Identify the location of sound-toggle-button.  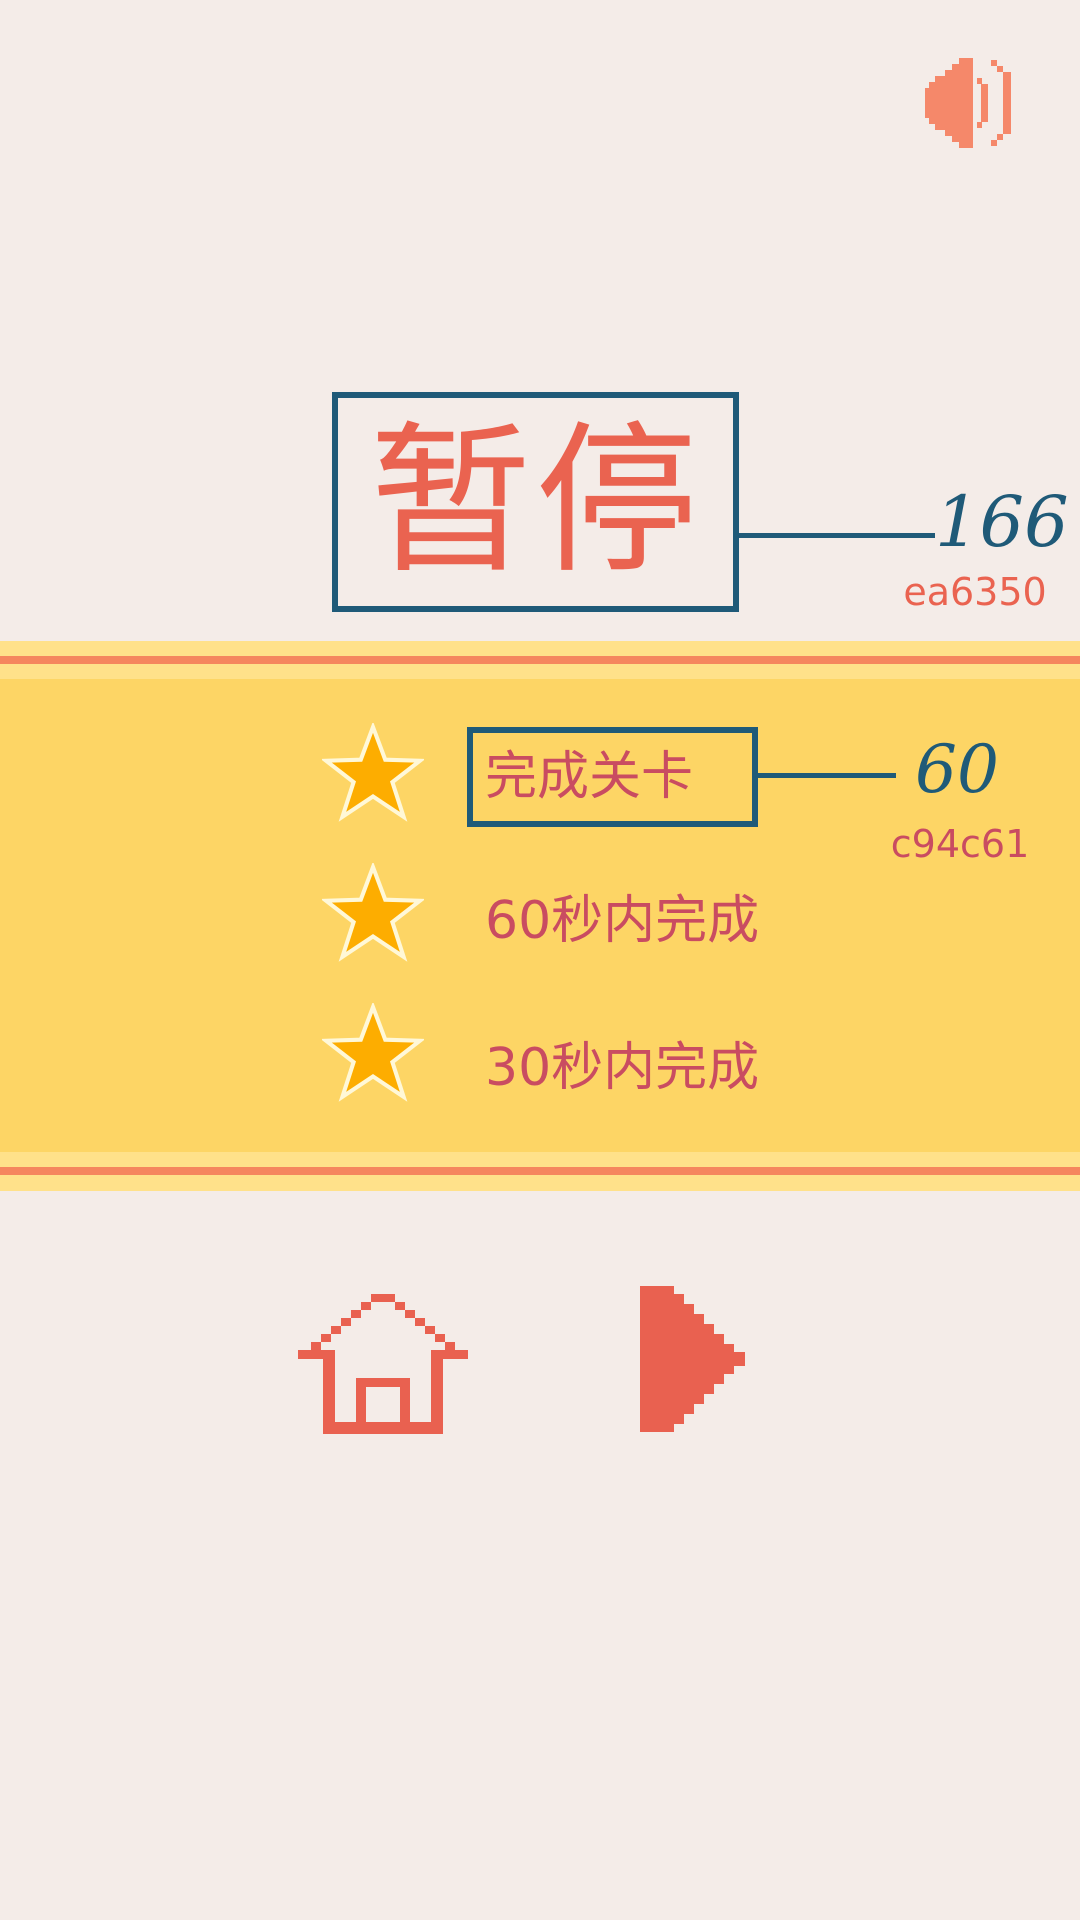
(982, 103).